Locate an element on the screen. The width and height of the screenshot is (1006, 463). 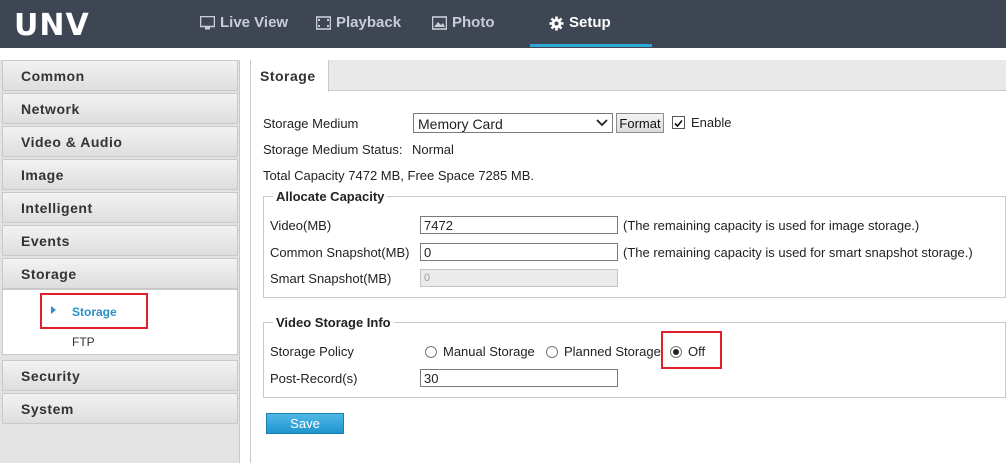
sidebar-item-label: Storage is located at coordinates (49, 274).